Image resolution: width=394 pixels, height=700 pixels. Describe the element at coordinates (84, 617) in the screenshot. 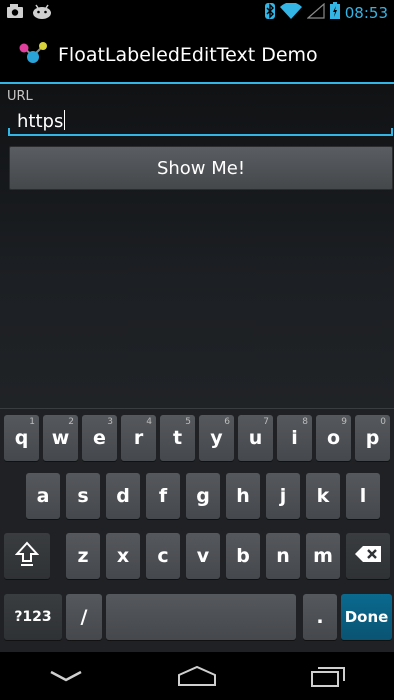

I see `slash-key: /` at that location.